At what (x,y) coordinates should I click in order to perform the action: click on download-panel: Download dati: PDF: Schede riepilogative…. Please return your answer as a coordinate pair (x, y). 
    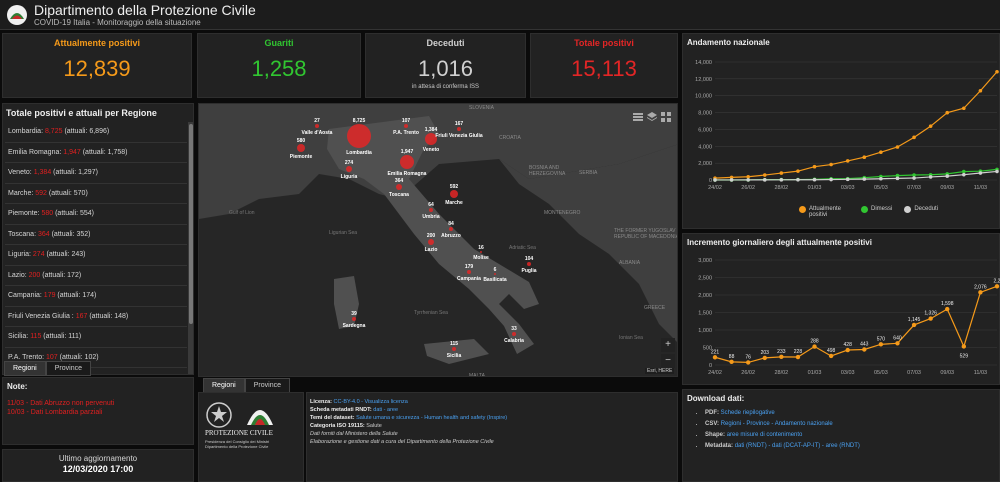
    Looking at the image, I should click on (841, 435).